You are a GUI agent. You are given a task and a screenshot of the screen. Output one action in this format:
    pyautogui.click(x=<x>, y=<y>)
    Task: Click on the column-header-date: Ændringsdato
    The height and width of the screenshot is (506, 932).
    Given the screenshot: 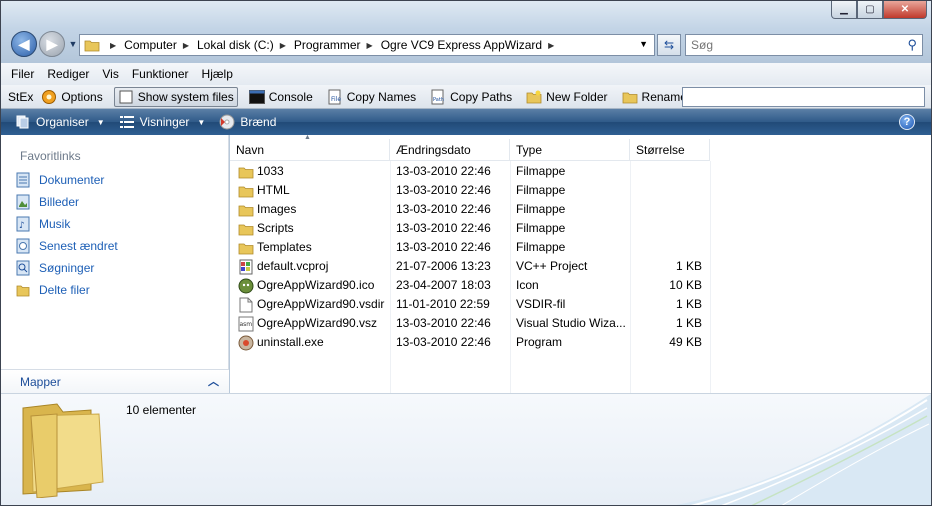 What is the action you would take?
    pyautogui.click(x=450, y=150)
    